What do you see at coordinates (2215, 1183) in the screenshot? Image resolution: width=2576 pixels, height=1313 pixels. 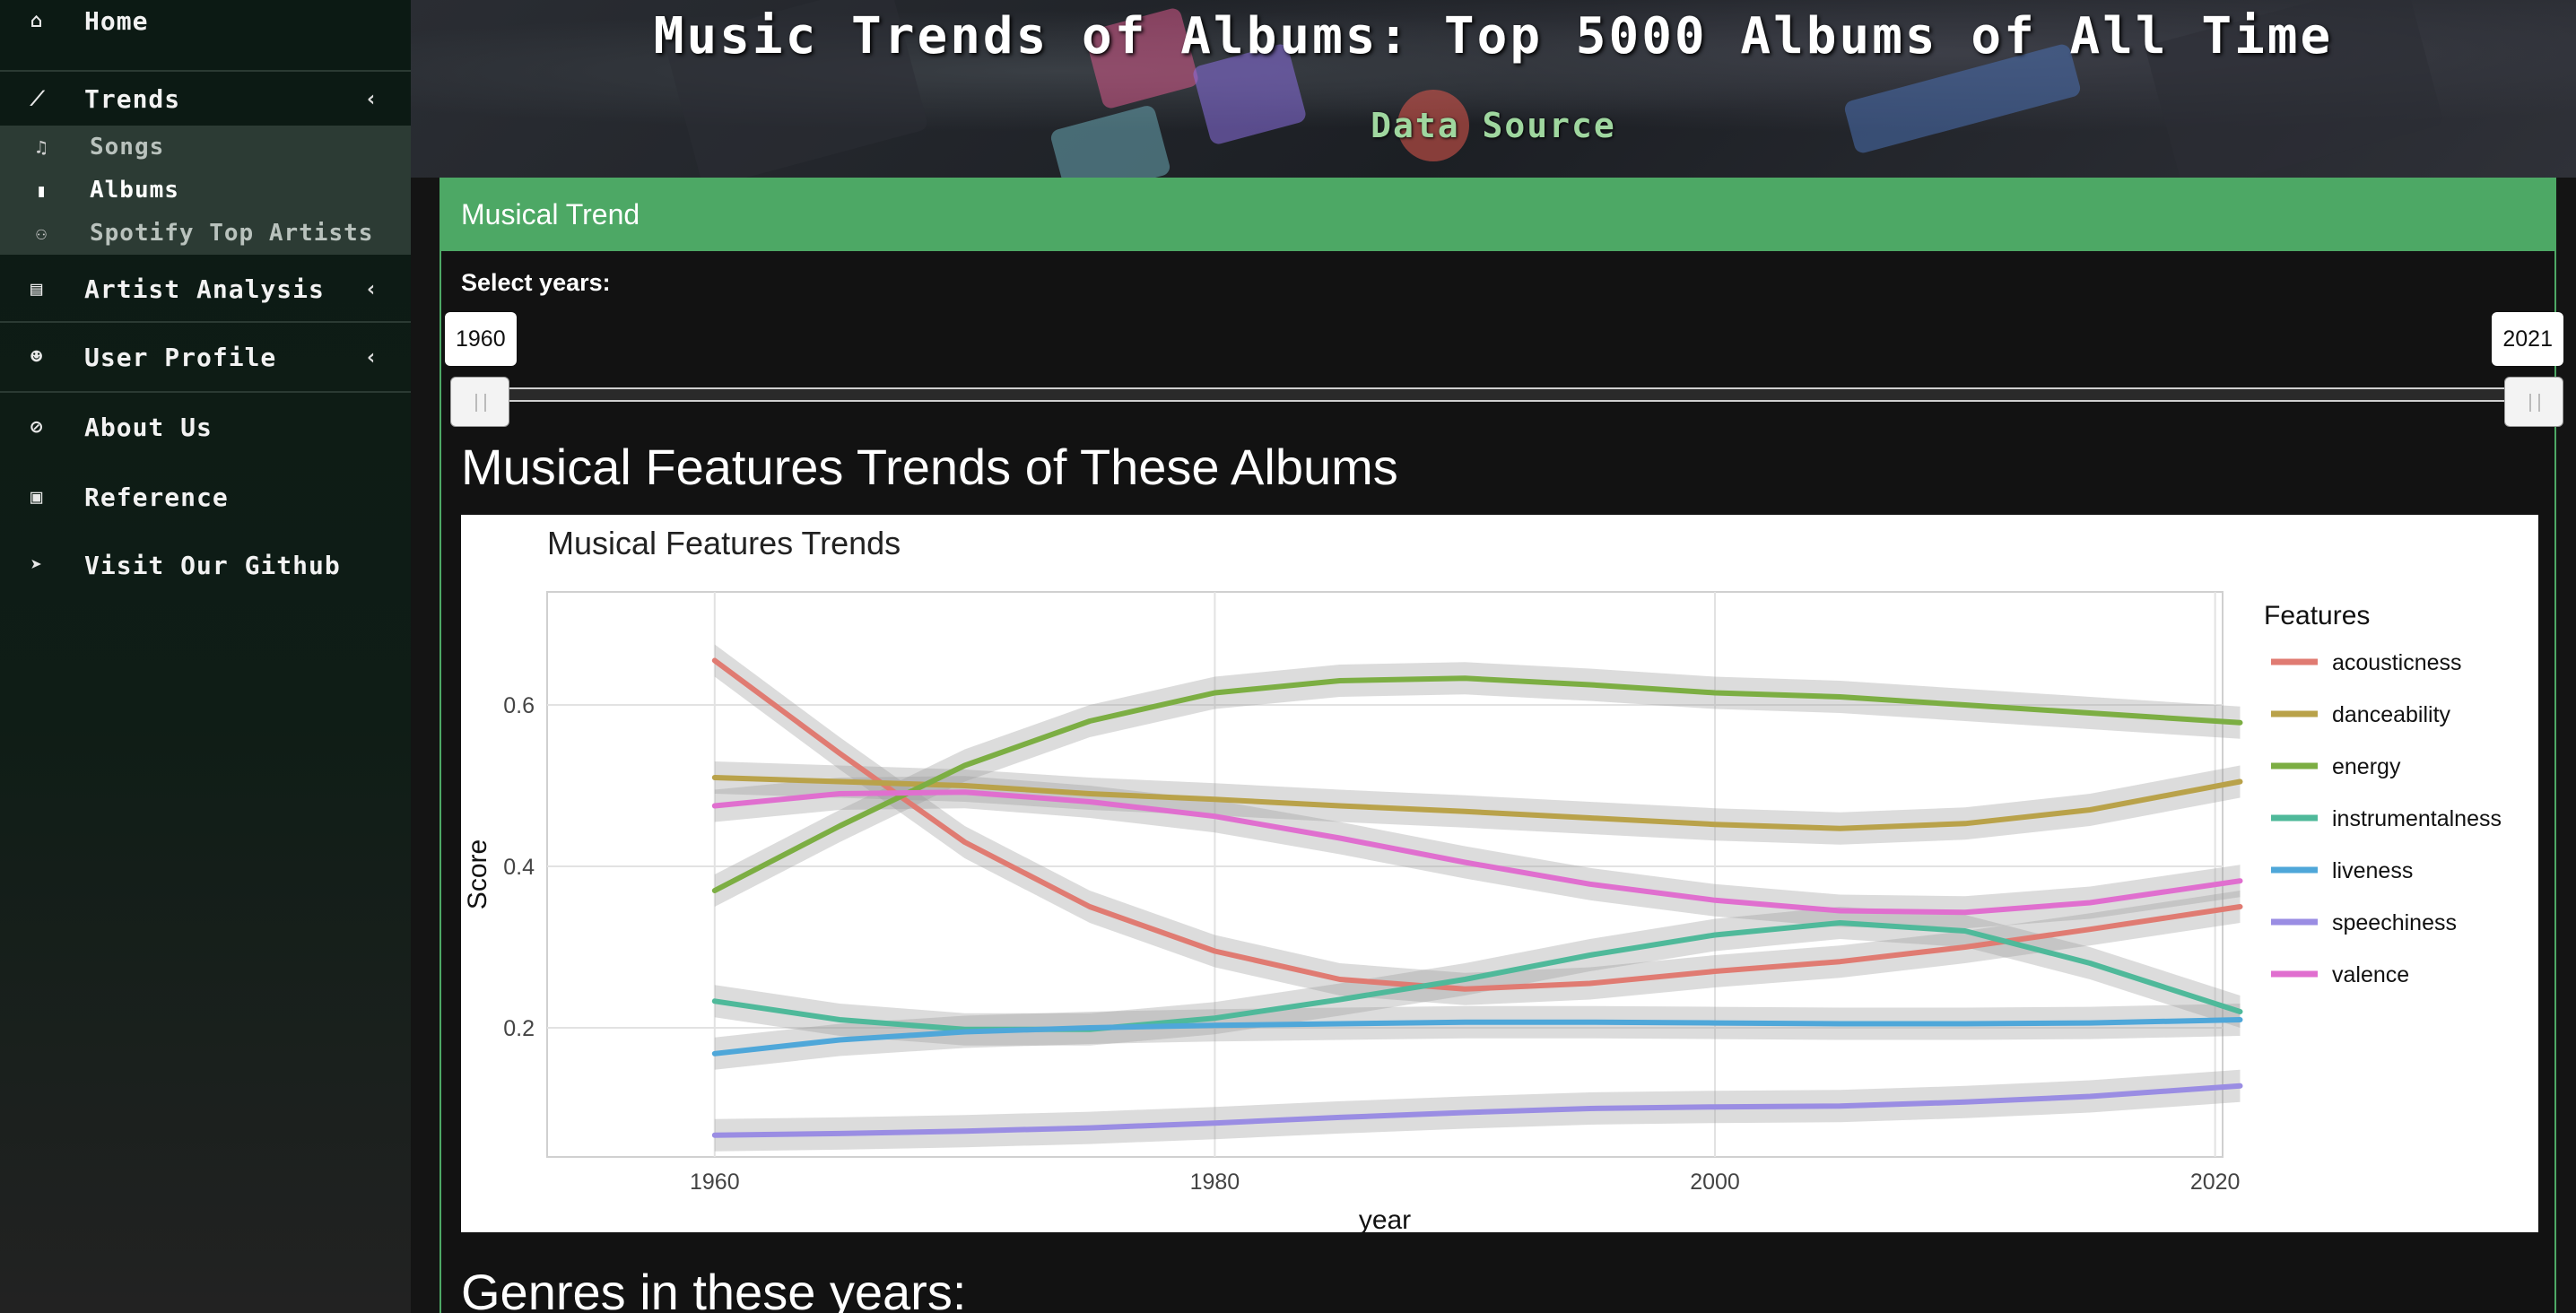 I see `x-tick-label: 2020` at bounding box center [2215, 1183].